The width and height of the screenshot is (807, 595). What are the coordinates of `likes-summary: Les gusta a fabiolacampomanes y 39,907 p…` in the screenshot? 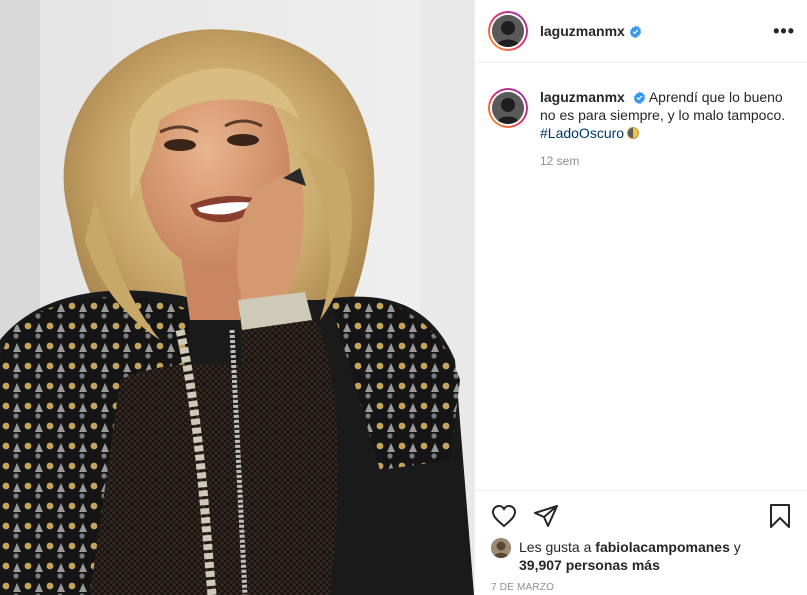 It's located at (641, 556).